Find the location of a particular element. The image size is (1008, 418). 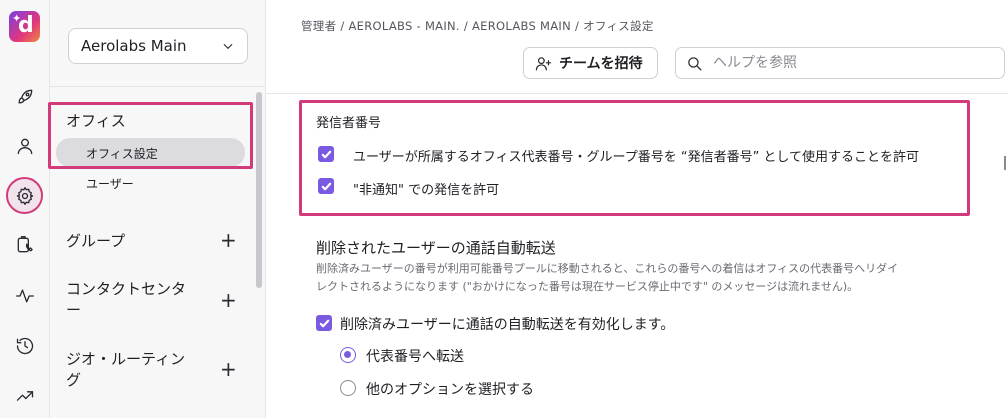

caller-id-title: 発信者番号 is located at coordinates (349, 123).